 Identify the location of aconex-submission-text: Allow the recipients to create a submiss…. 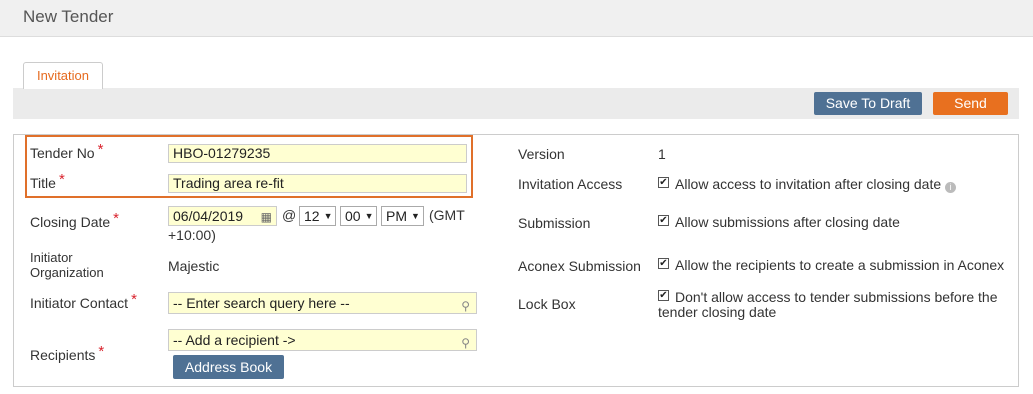
(840, 265).